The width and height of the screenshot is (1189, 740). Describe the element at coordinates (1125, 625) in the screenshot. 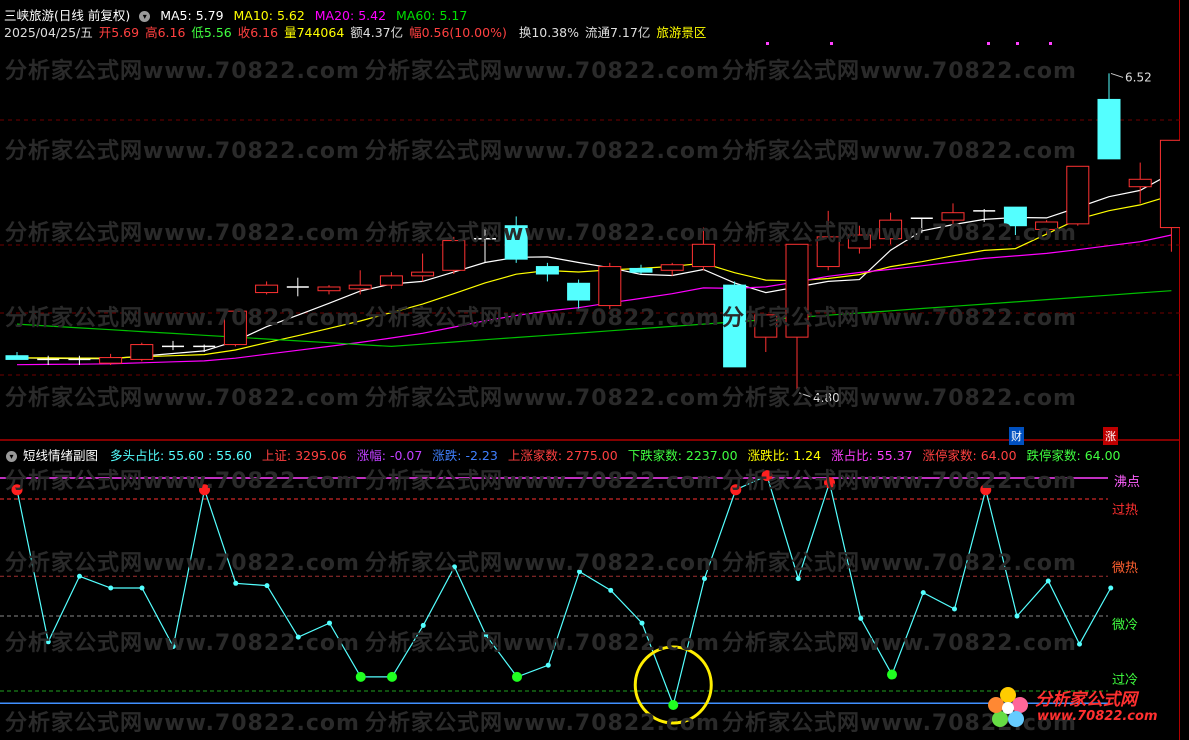

I see `zone-cool-label: 微冷` at that location.